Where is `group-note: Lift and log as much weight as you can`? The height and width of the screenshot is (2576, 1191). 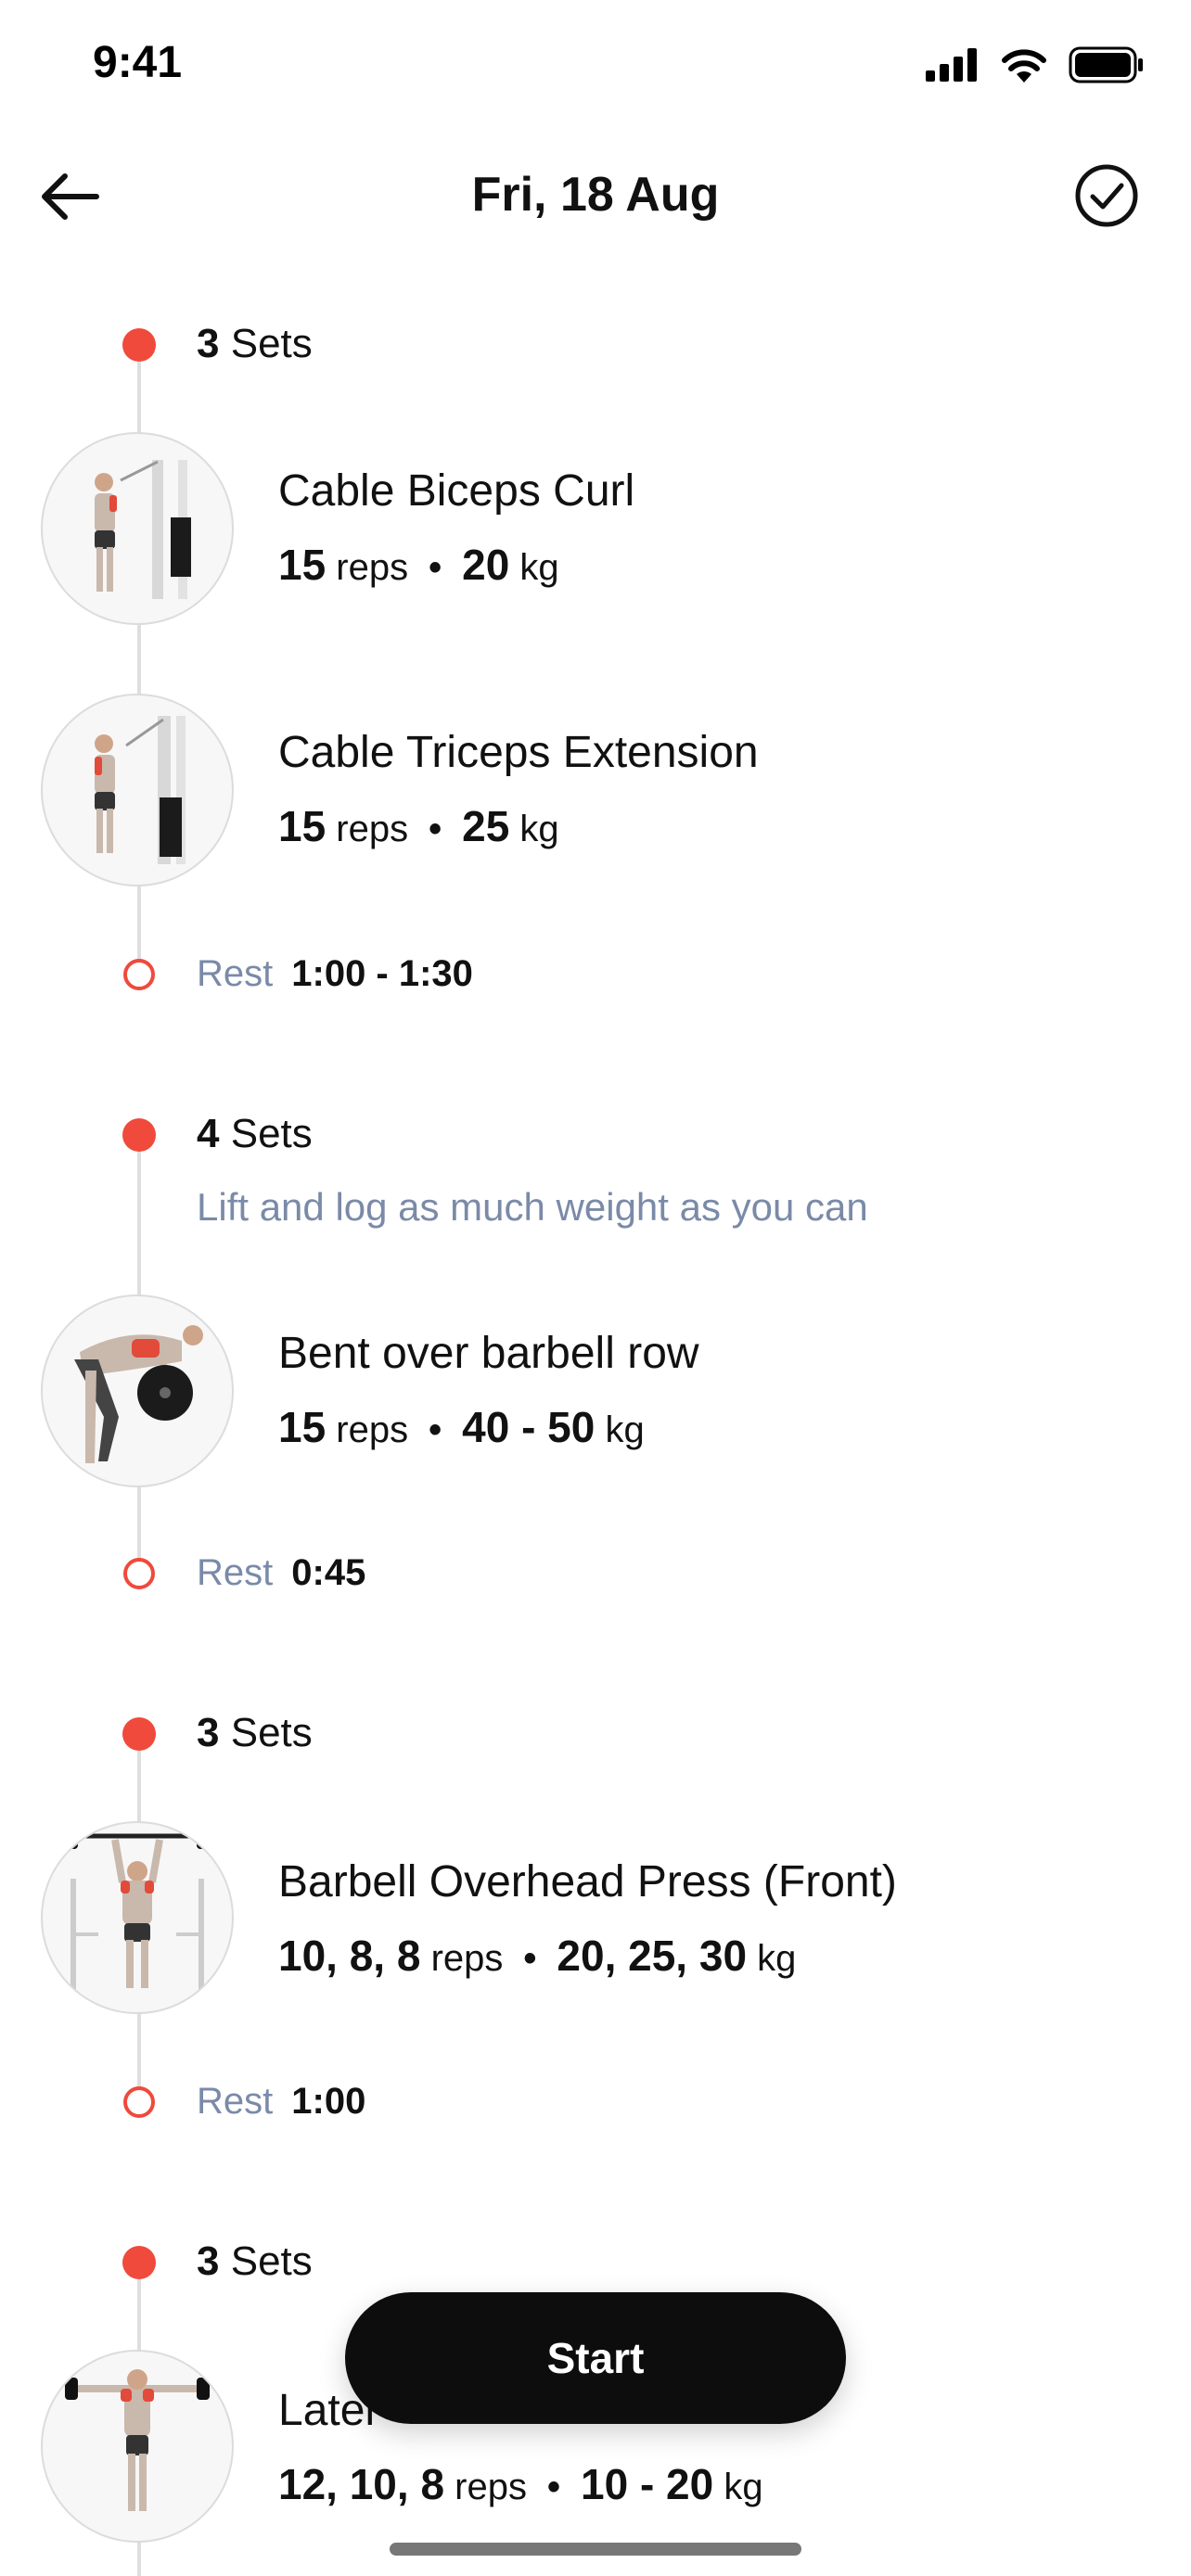
group-note: Lift and log as much weight as you can is located at coordinates (532, 1207).